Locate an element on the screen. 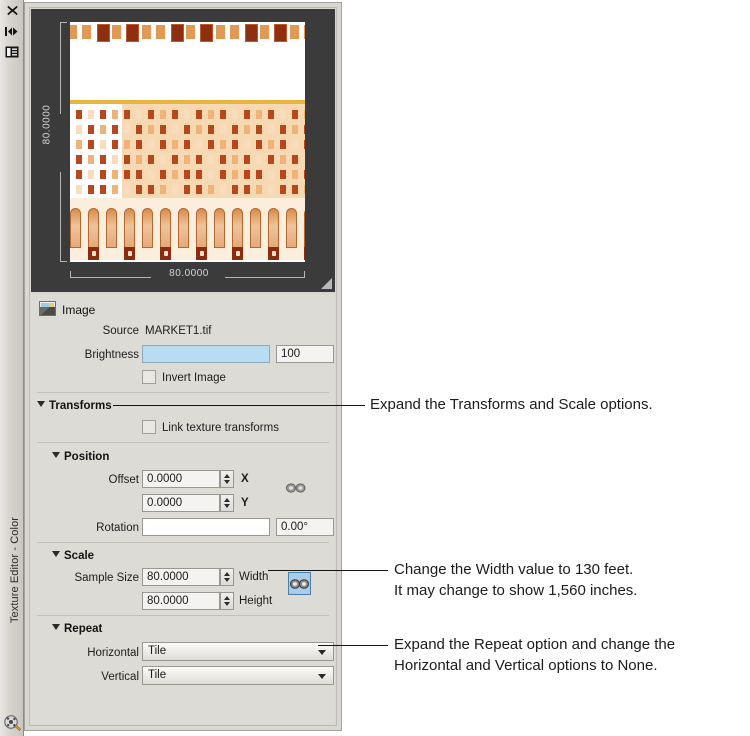  divider-image is located at coordinates (183, 392).